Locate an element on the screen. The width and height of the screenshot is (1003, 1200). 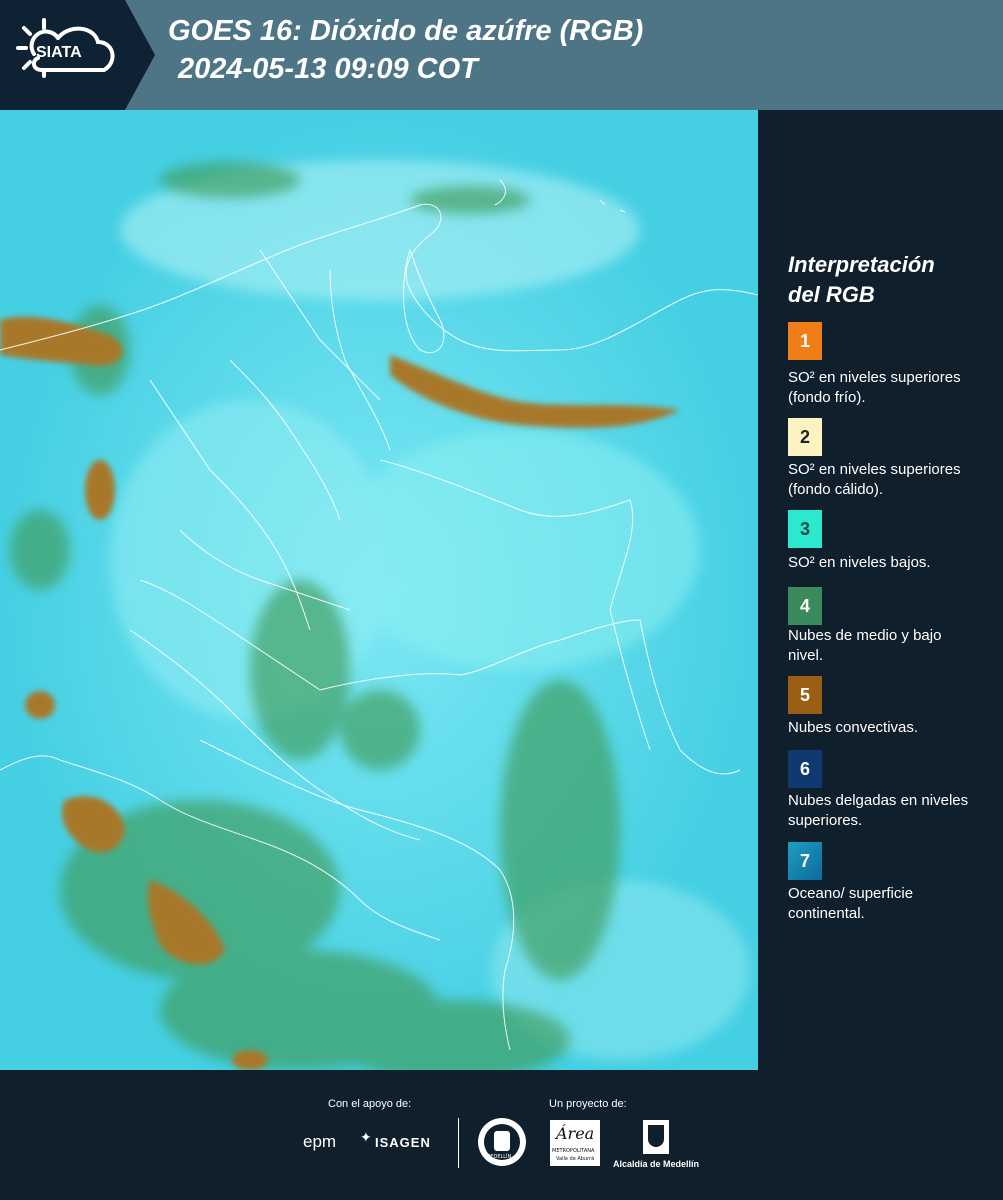
title-line-2: 2024-05-13 09:09 COT is located at coordinates (328, 69).